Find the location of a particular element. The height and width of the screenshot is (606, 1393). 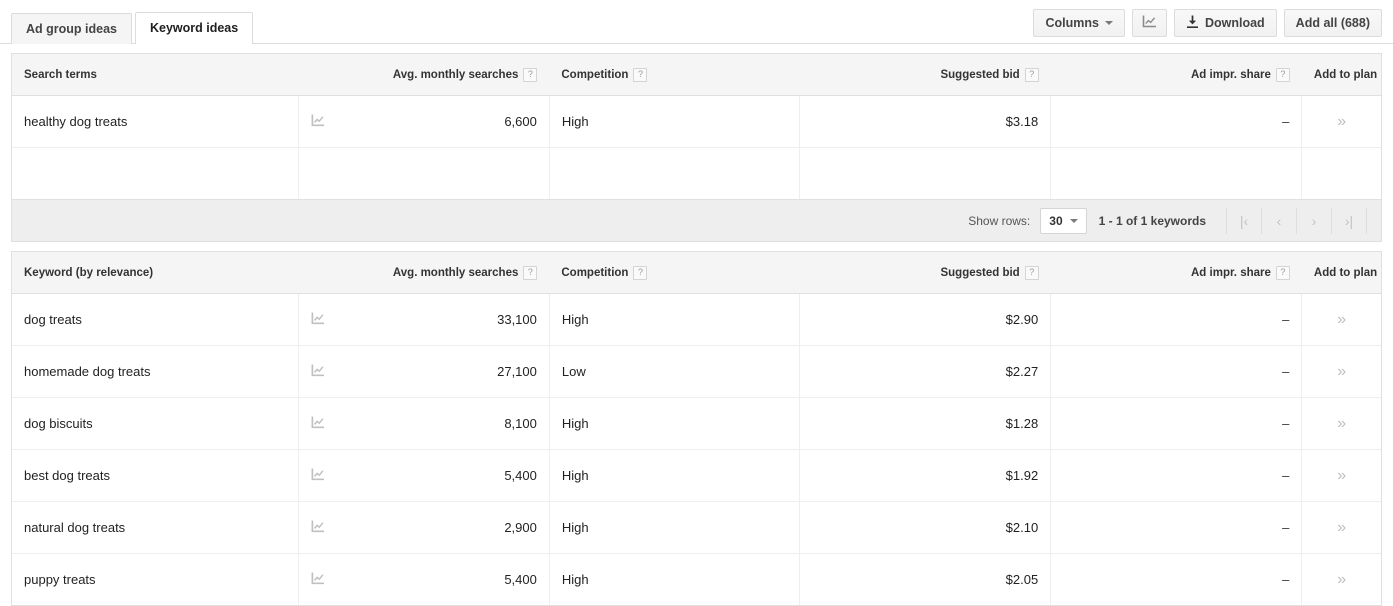

pagination-range: 1 - 1 of 1 keywords is located at coordinates (1152, 220).